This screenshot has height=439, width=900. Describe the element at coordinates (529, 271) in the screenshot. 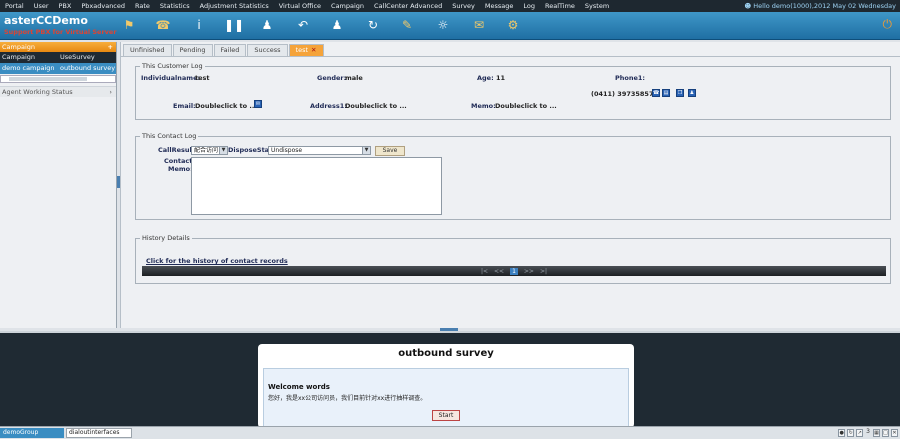

I see `pager-next: >>` at that location.